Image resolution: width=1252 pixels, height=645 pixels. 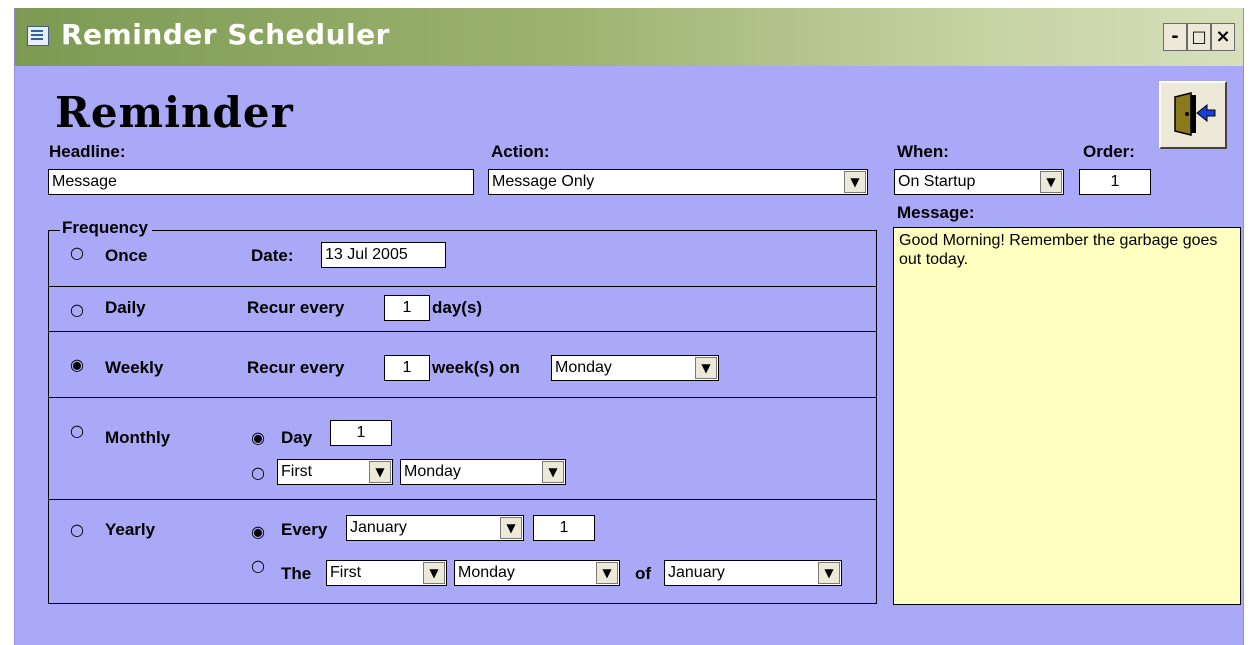 What do you see at coordinates (483, 472) in the screenshot?
I see `monthly-weekday-select: Monday ▼` at bounding box center [483, 472].